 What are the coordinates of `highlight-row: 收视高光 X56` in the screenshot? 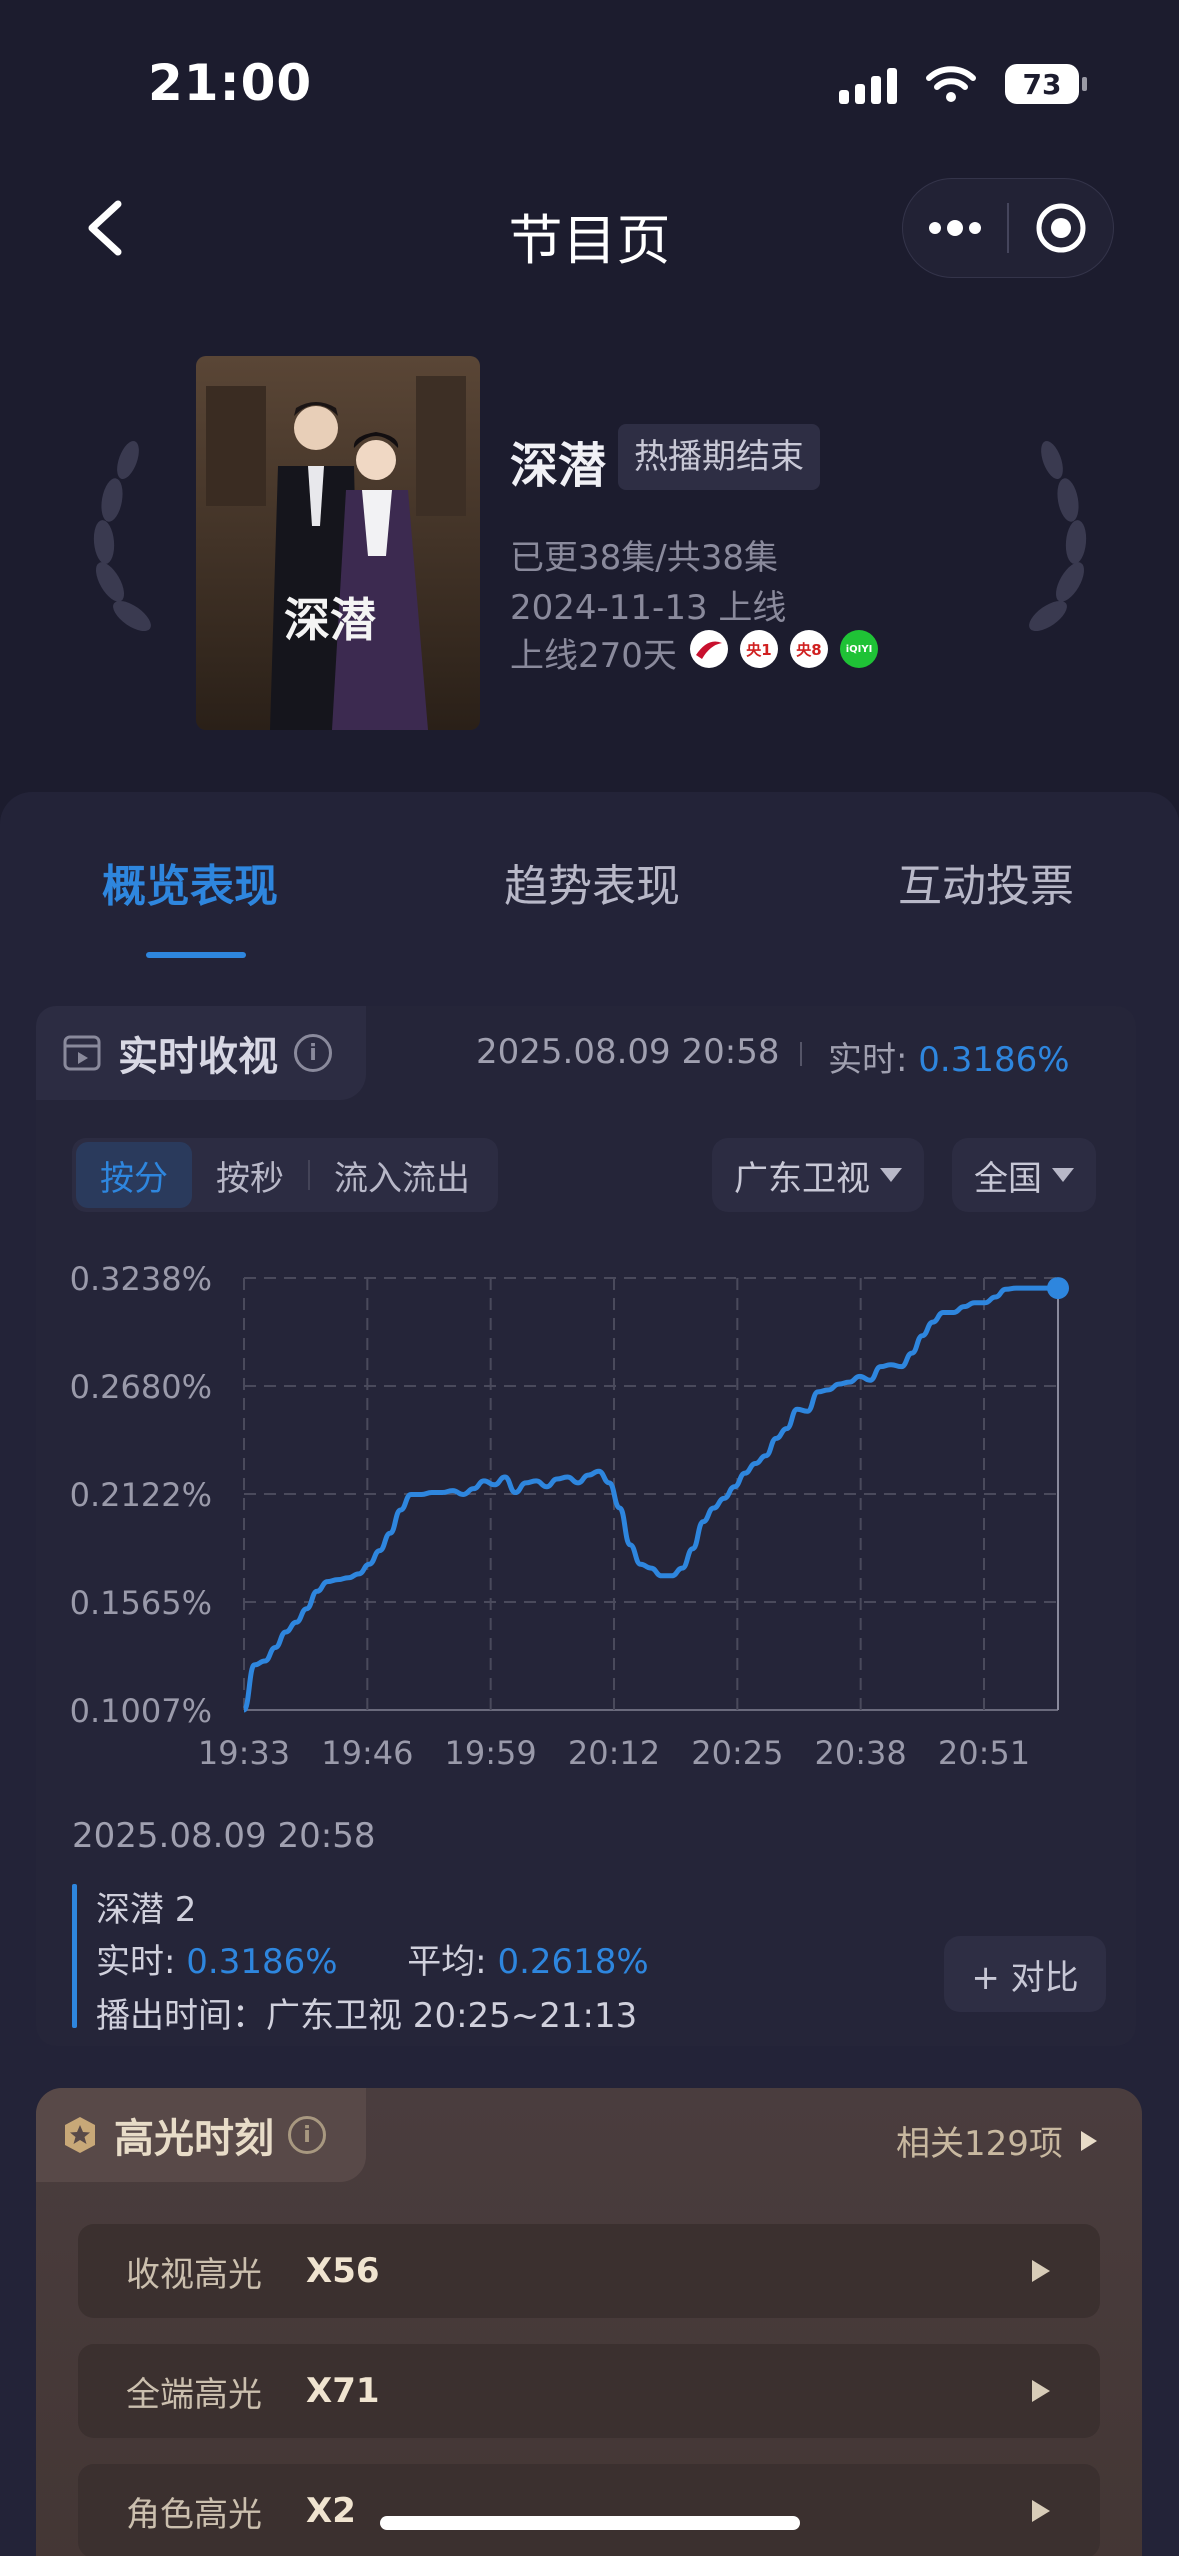 It's located at (589, 2271).